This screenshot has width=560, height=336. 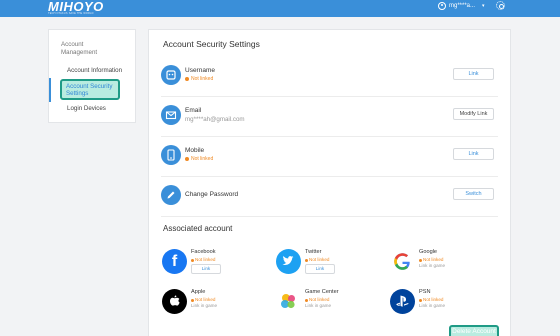 I want to click on mobile-icon, so click(x=171, y=155).